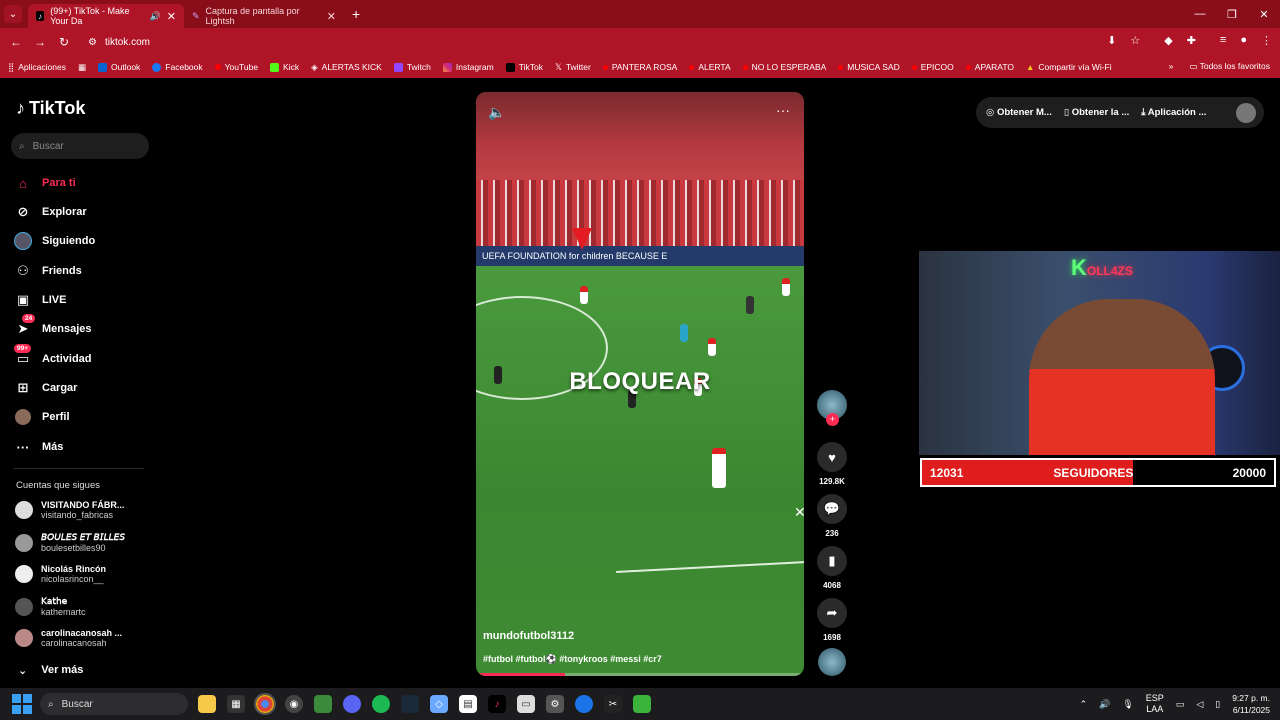  I want to click on store-icon: ▦, so click(236, 704).